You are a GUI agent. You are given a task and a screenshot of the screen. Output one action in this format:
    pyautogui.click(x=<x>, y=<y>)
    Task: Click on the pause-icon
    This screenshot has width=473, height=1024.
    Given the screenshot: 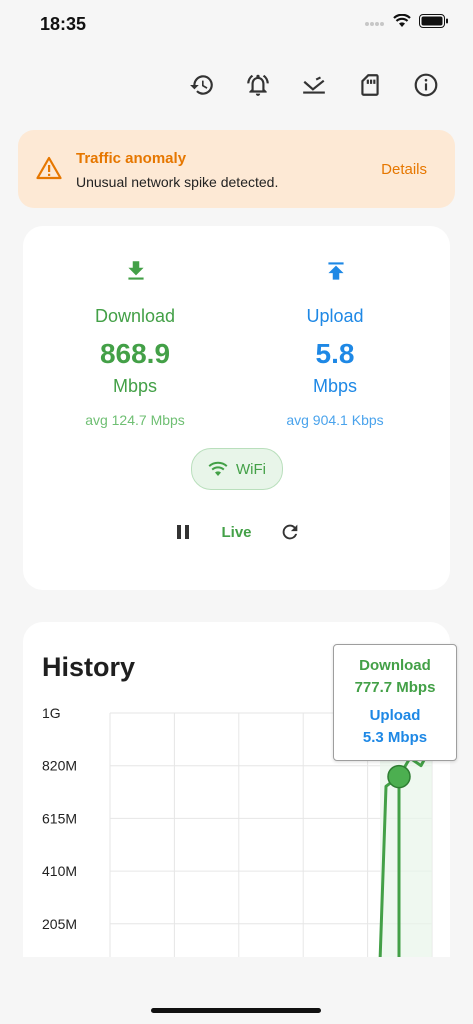 What is the action you would take?
    pyautogui.click(x=183, y=532)
    